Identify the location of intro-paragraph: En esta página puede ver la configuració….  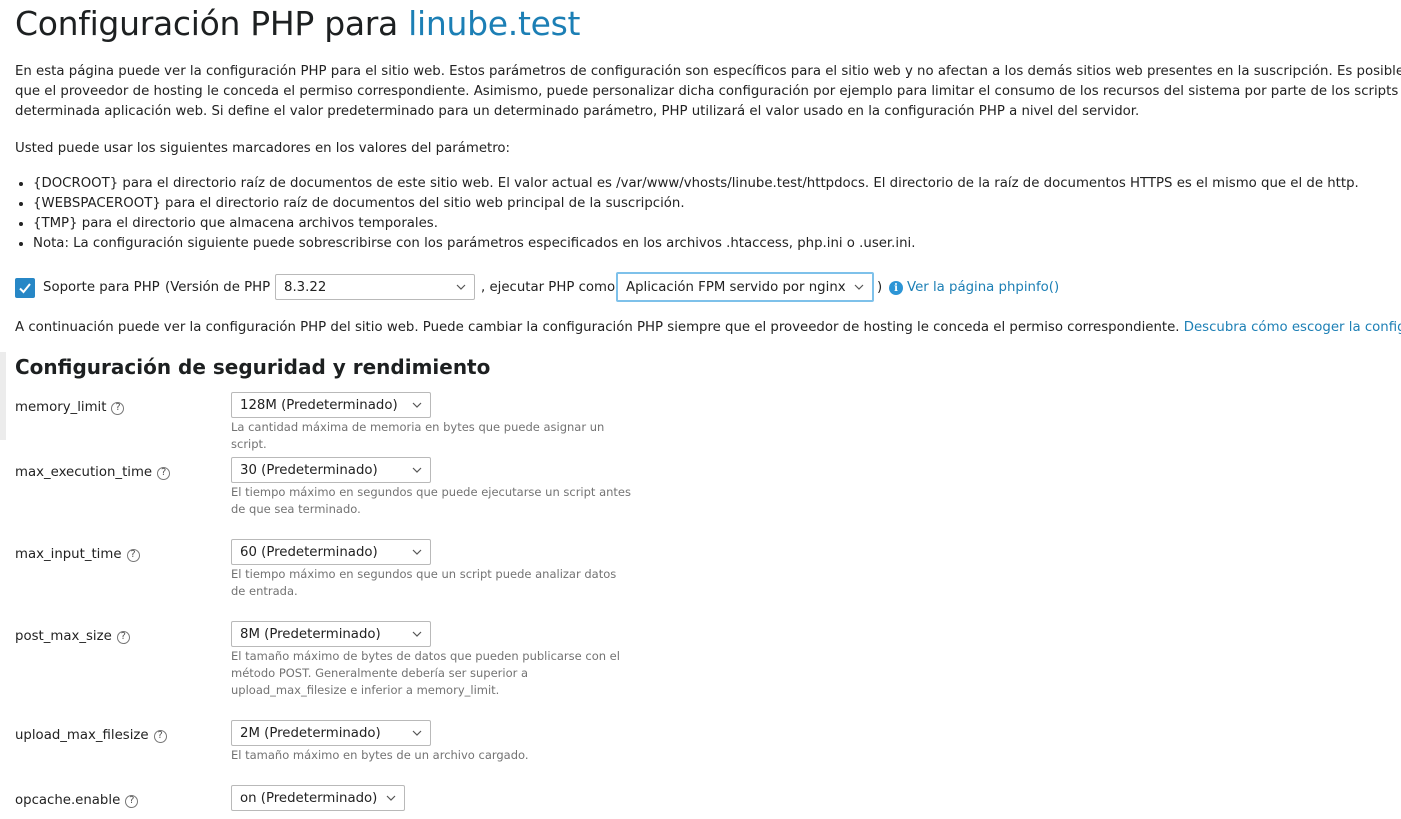
(708, 92).